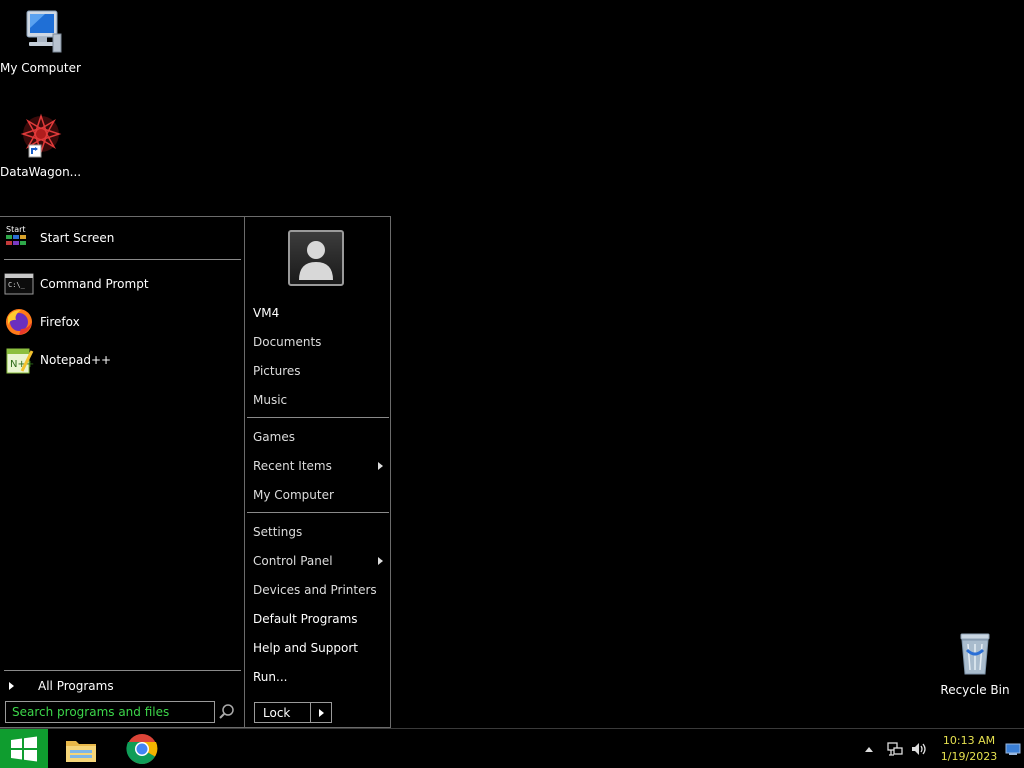 The height and width of the screenshot is (768, 1024). What do you see at coordinates (19, 322) in the screenshot?
I see `firefox-icon` at bounding box center [19, 322].